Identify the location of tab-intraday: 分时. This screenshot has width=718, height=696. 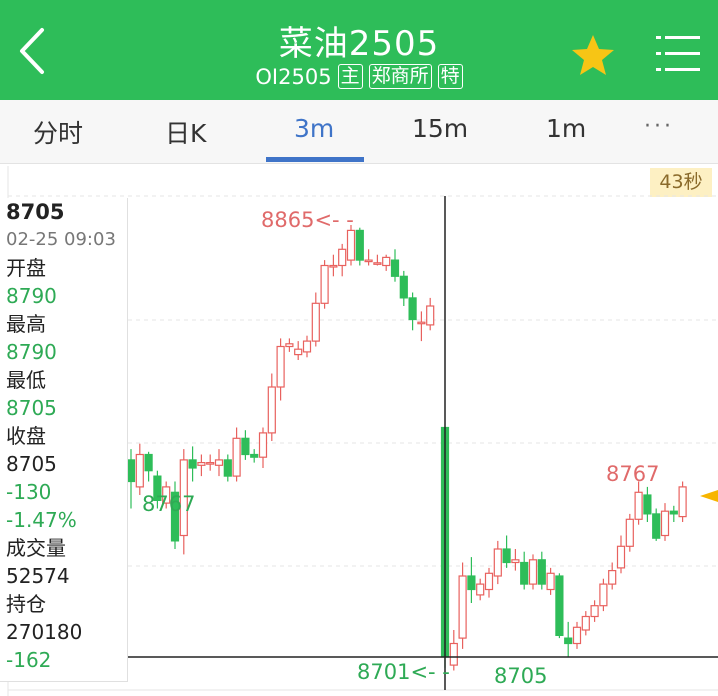
(58, 132).